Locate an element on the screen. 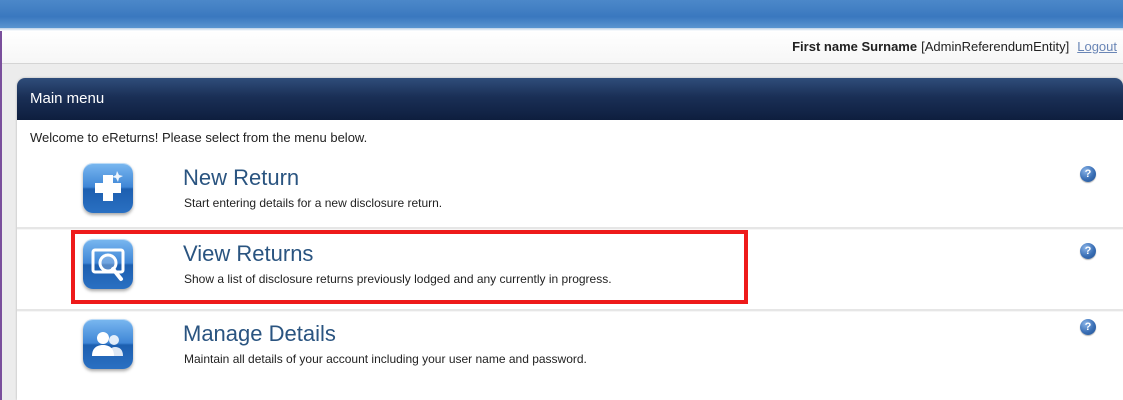 Image resolution: width=1123 pixels, height=400 pixels. users-icon is located at coordinates (108, 344).